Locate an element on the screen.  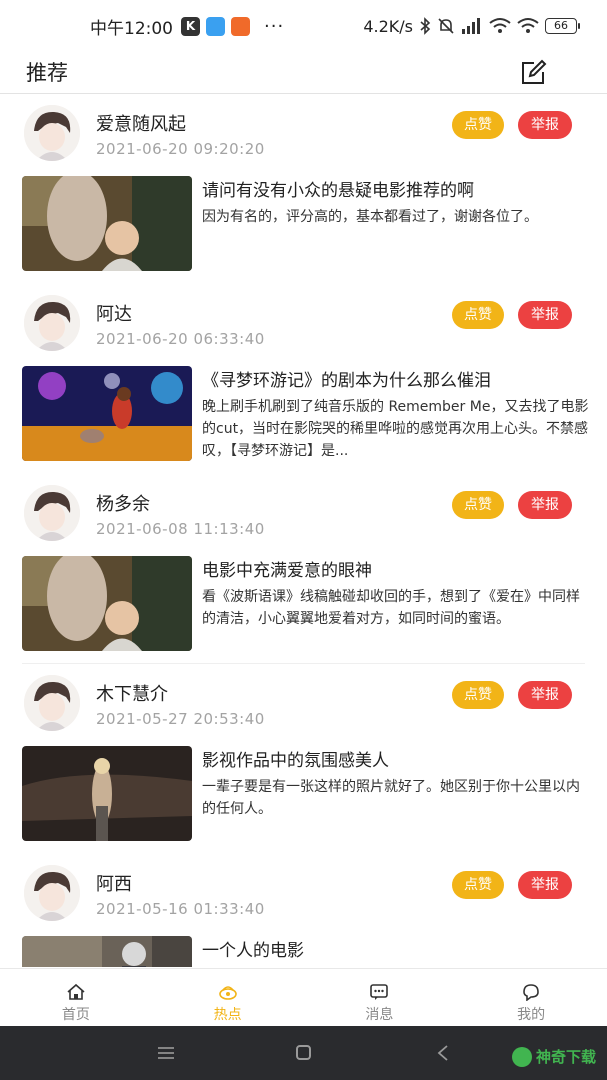
post-header: 阿达 2021-06-20 06:33:40 点赞 举报 is located at coordinates (303, 325).